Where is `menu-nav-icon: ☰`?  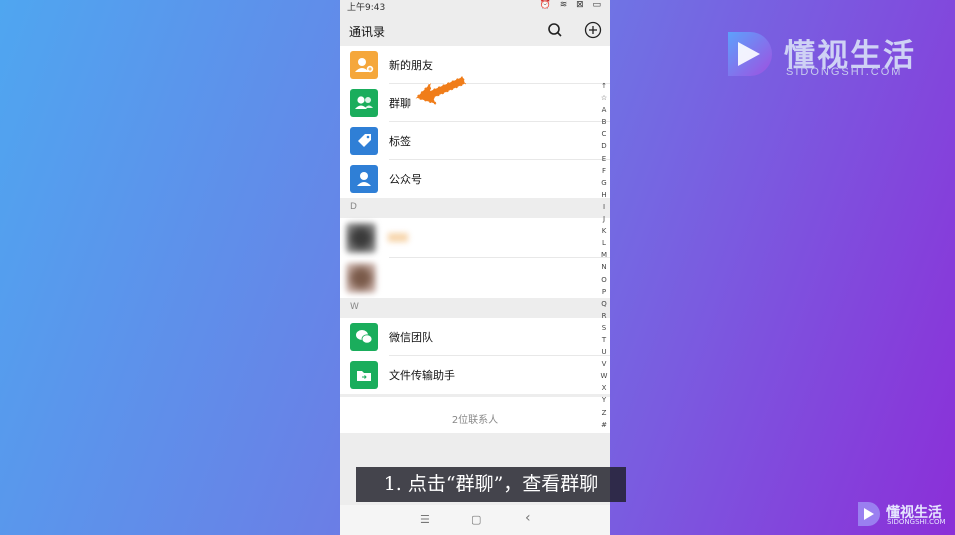
menu-nav-icon: ☰ is located at coordinates (425, 519).